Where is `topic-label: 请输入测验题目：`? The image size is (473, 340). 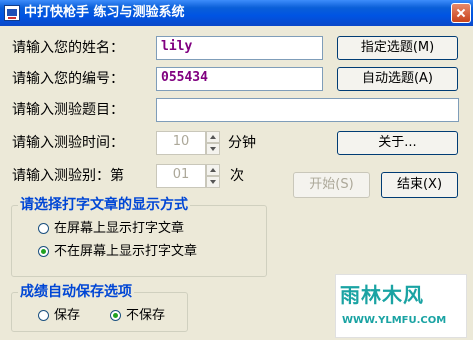
topic-label: 请输入测验题目： is located at coordinates (68, 110).